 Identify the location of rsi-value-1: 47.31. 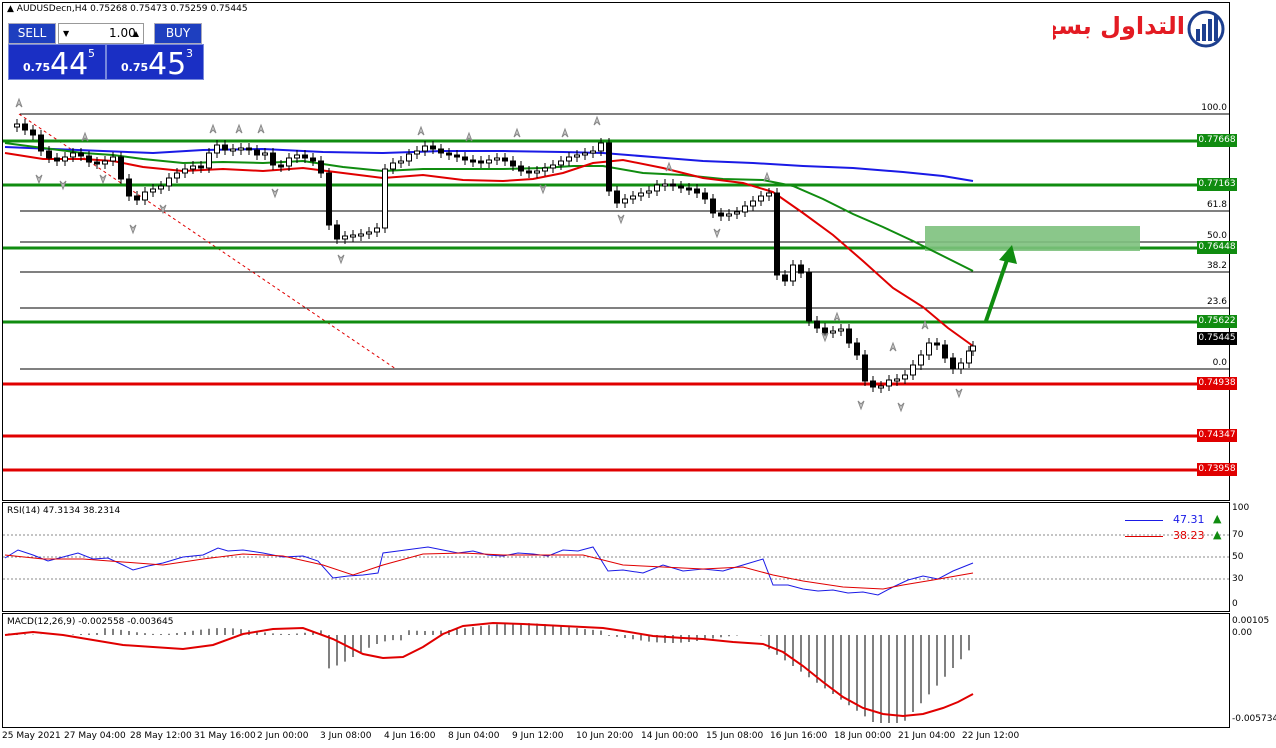
(1189, 519).